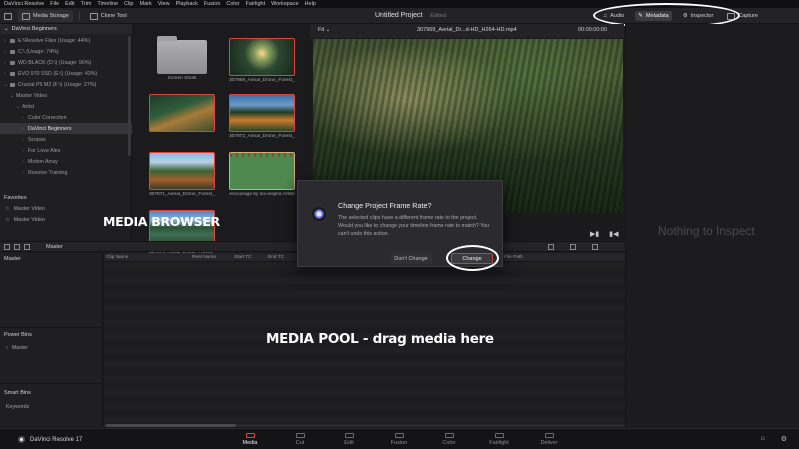 Image resolution: width=799 pixels, height=449 pixels. I want to click on storage-item-label: E:\Resolve Files (Usage: 44%), so click(54, 40).